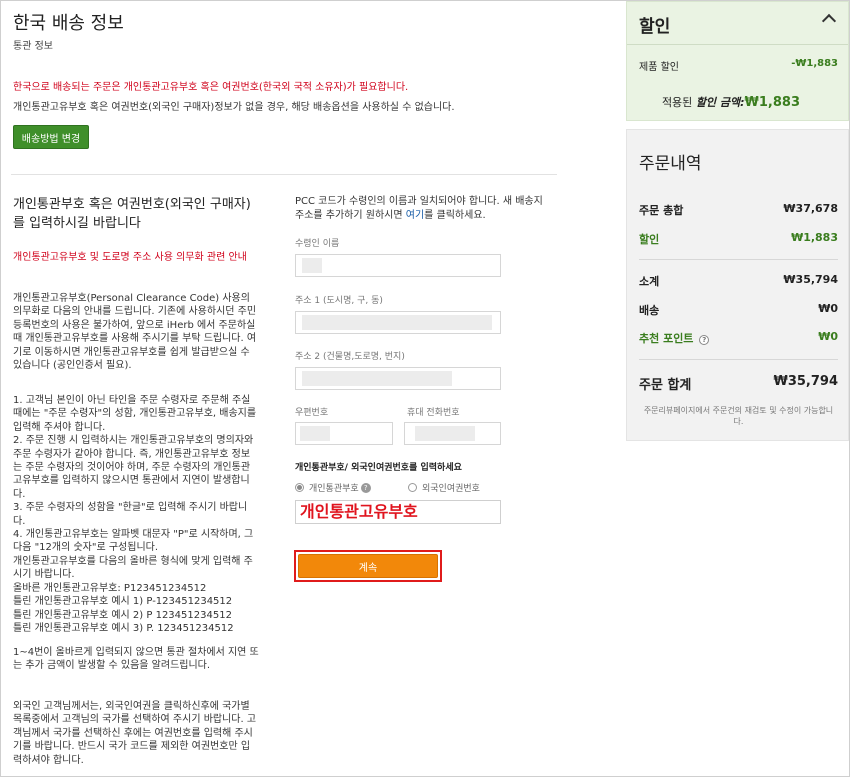 The height and width of the screenshot is (777, 850). I want to click on shipping-value: ₩0, so click(828, 308).